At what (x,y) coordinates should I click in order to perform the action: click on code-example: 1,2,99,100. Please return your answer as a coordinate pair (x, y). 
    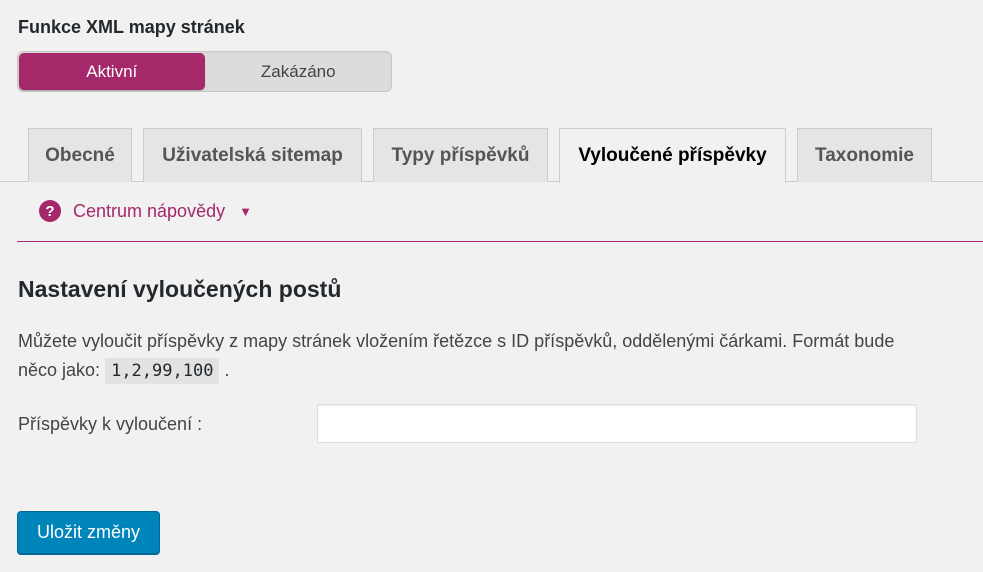
    Looking at the image, I should click on (162, 371).